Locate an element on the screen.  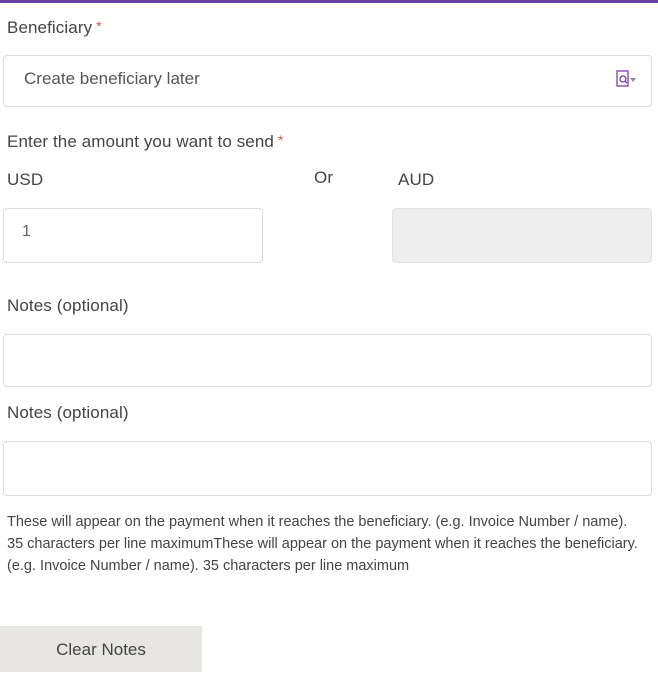
or-label: Or is located at coordinates (324, 177).